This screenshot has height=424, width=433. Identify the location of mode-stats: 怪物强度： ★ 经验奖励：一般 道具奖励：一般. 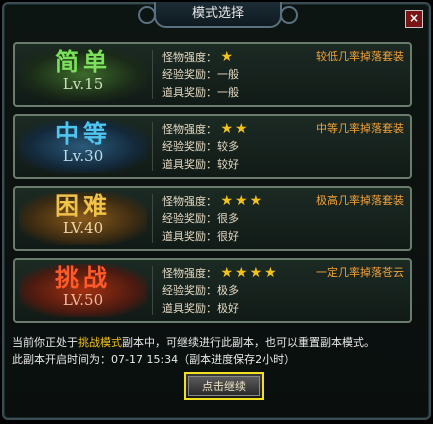
(200, 75).